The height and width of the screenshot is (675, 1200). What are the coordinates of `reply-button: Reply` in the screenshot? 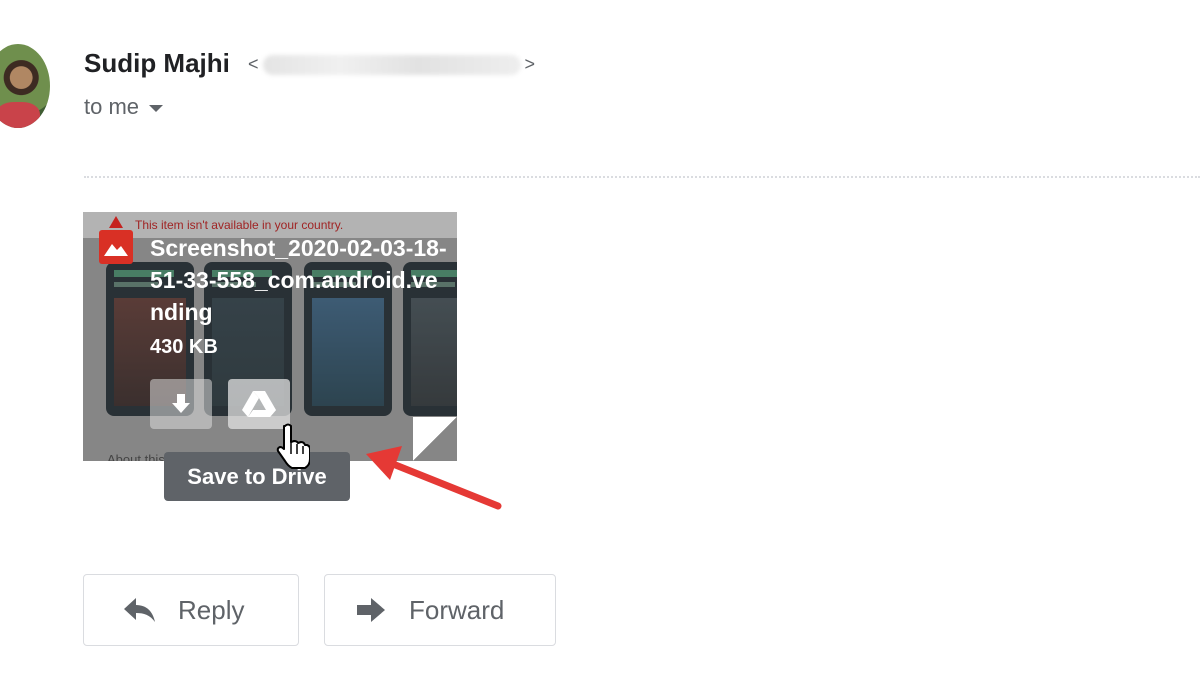 It's located at (191, 610).